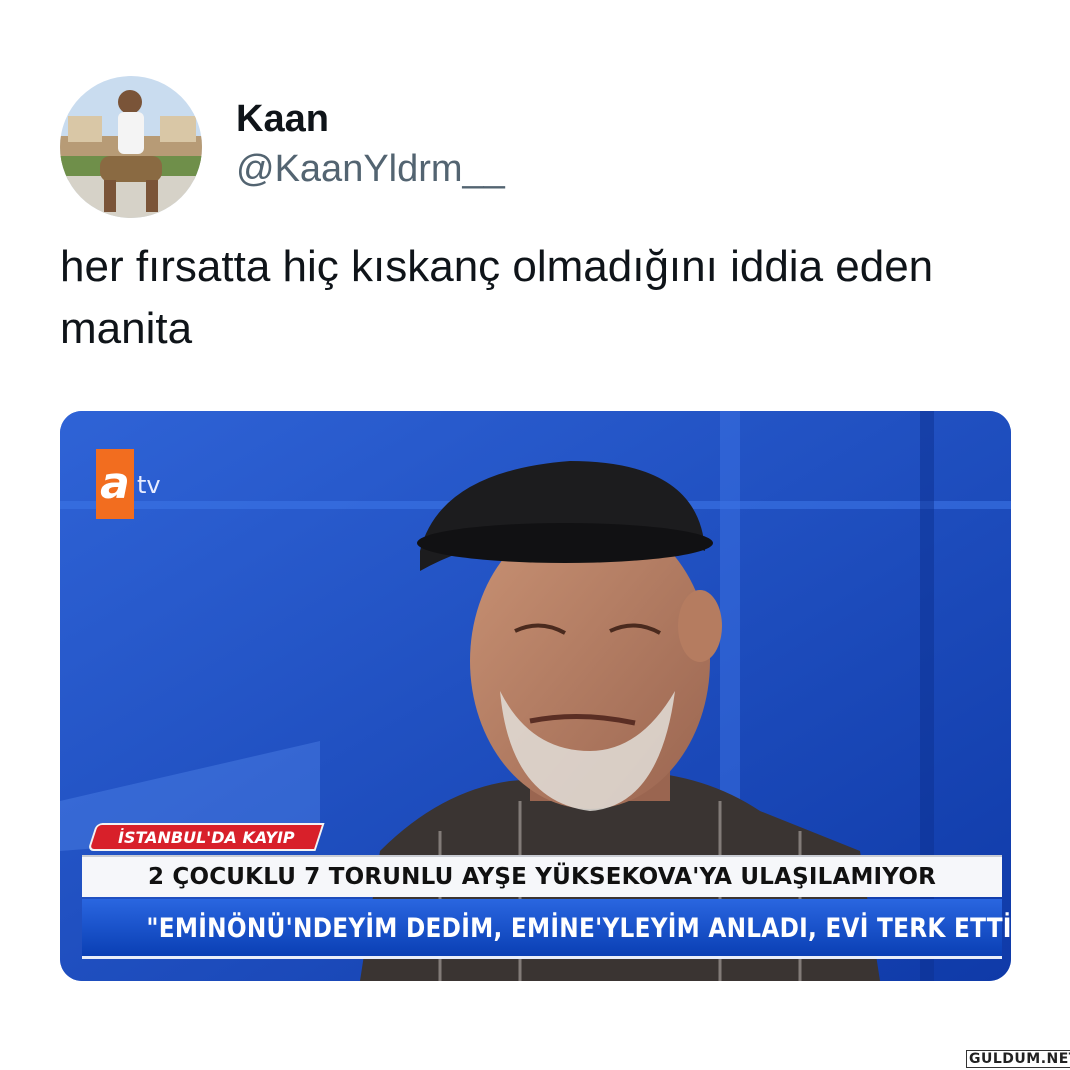  Describe the element at coordinates (282, 119) in the screenshot. I see `display-name: Kaan` at that location.